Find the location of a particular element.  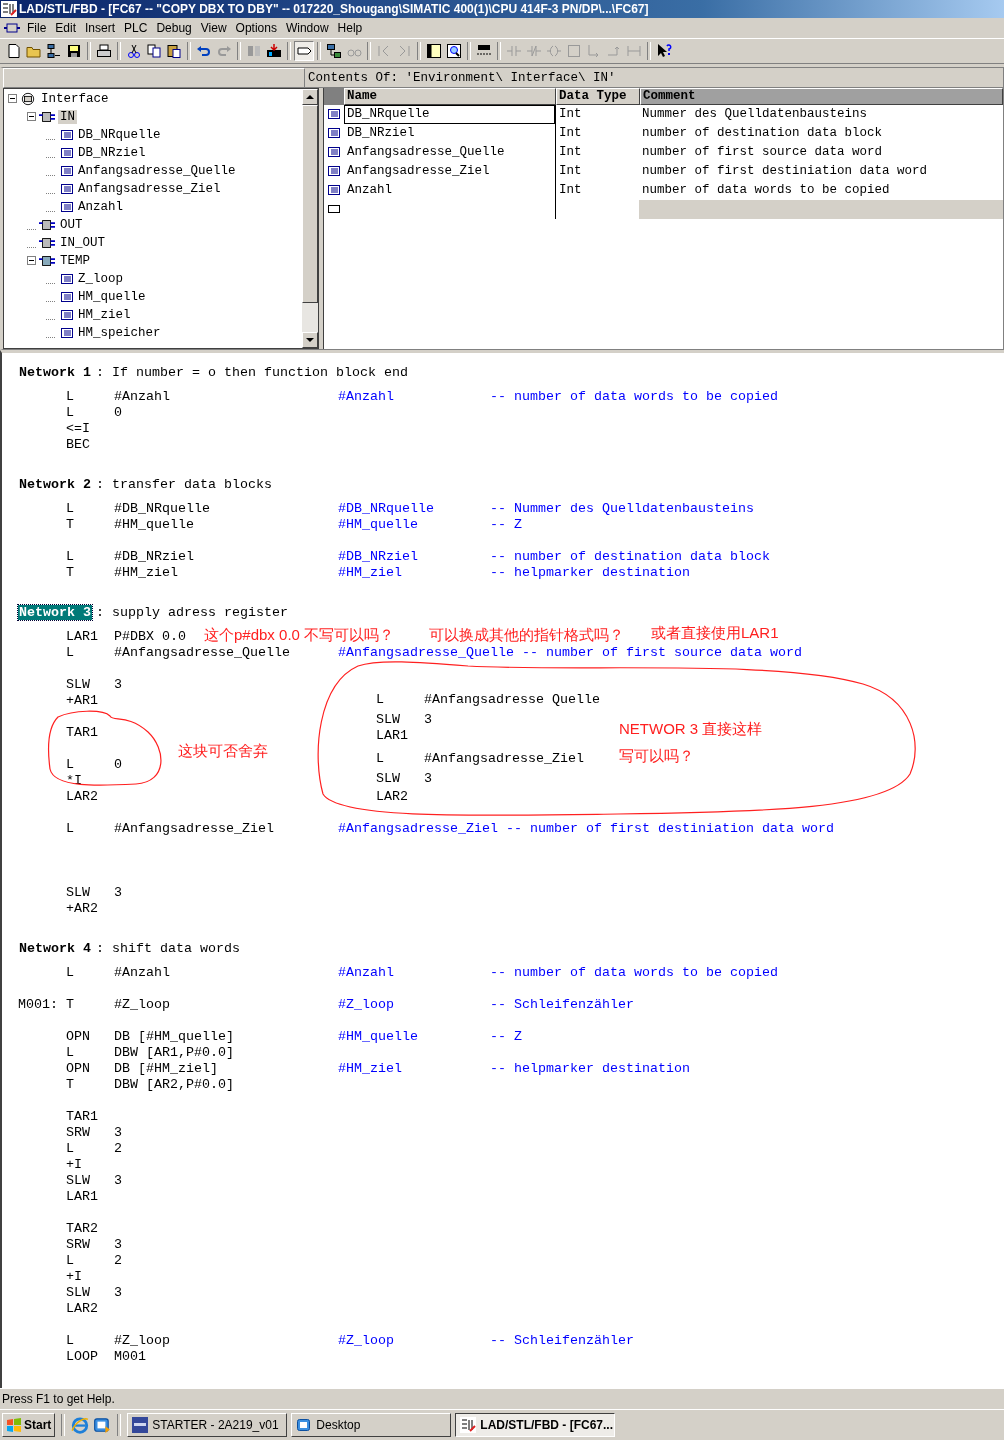

table-cell: DB_NRziel is located at coordinates (449, 133).